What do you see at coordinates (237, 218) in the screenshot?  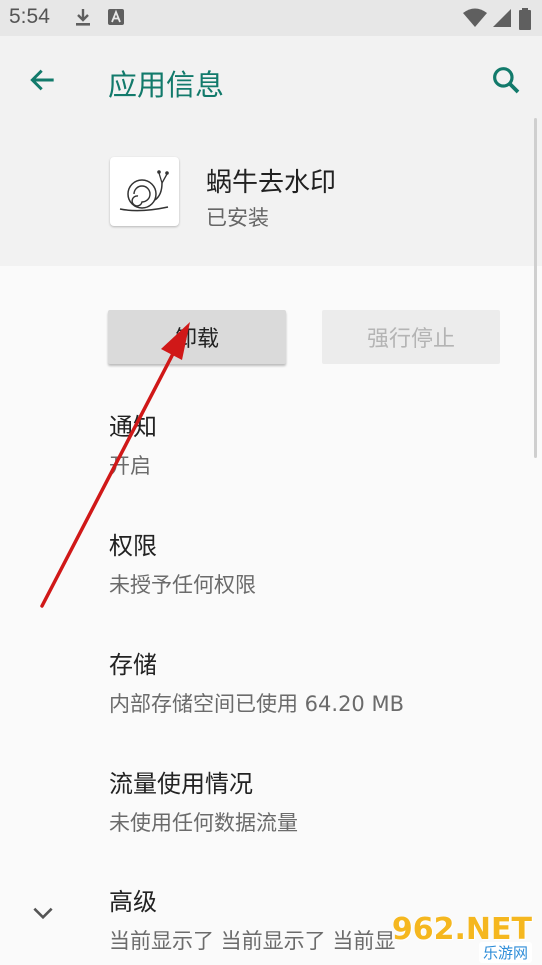 I see `app-install-status: 已安装` at bounding box center [237, 218].